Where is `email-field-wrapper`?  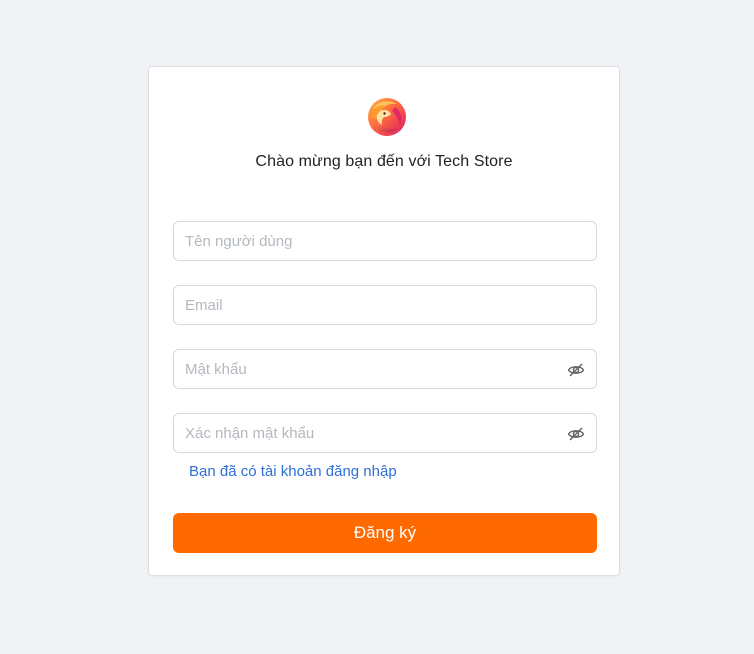
email-field-wrapper is located at coordinates (385, 305).